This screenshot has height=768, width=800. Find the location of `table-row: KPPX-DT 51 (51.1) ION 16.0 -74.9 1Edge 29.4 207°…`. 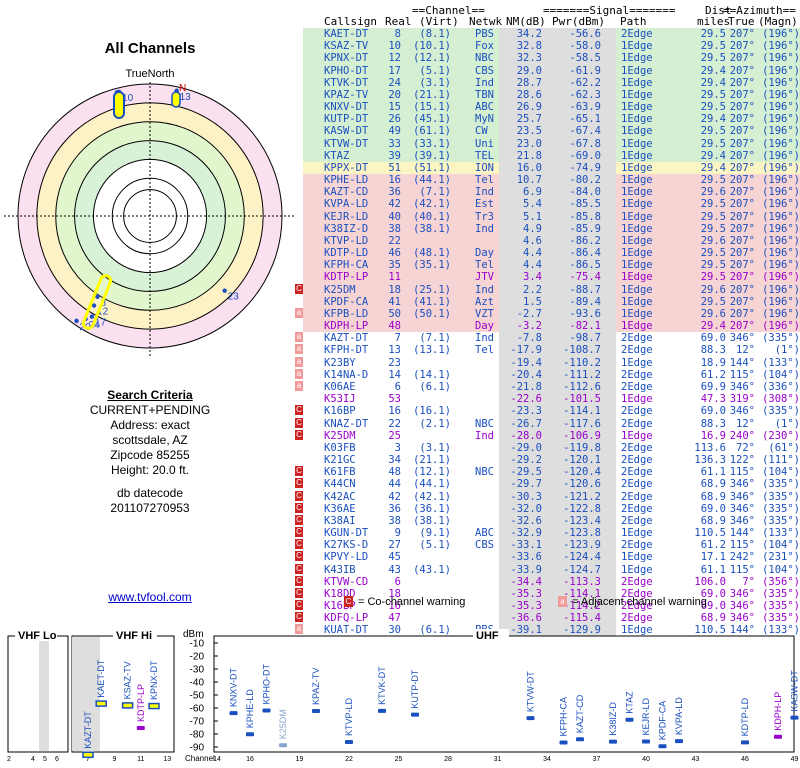

table-row: KPPX-DT 51 (51.1) ION 16.0 -74.9 1Edge 29.4 207°… is located at coordinates (551, 168).